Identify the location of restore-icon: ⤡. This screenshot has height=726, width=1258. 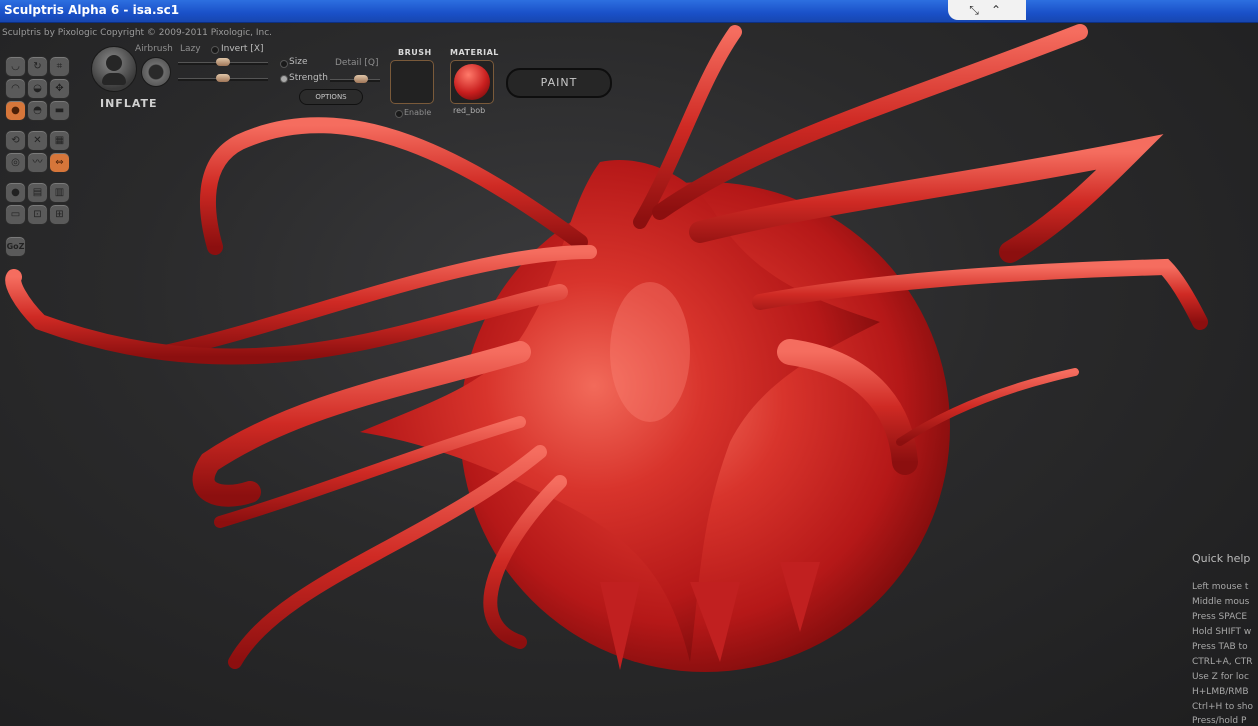
(974, 10).